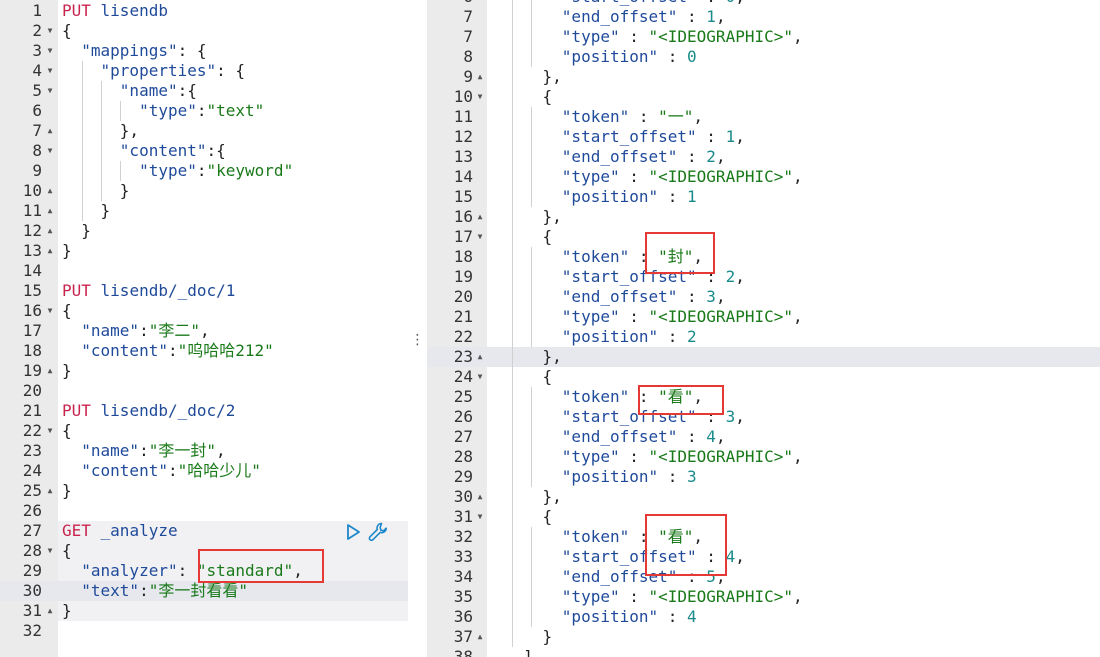 The image size is (1100, 657). I want to click on code-line: 21 PUT lisendb/_doc/2, so click(204, 411).